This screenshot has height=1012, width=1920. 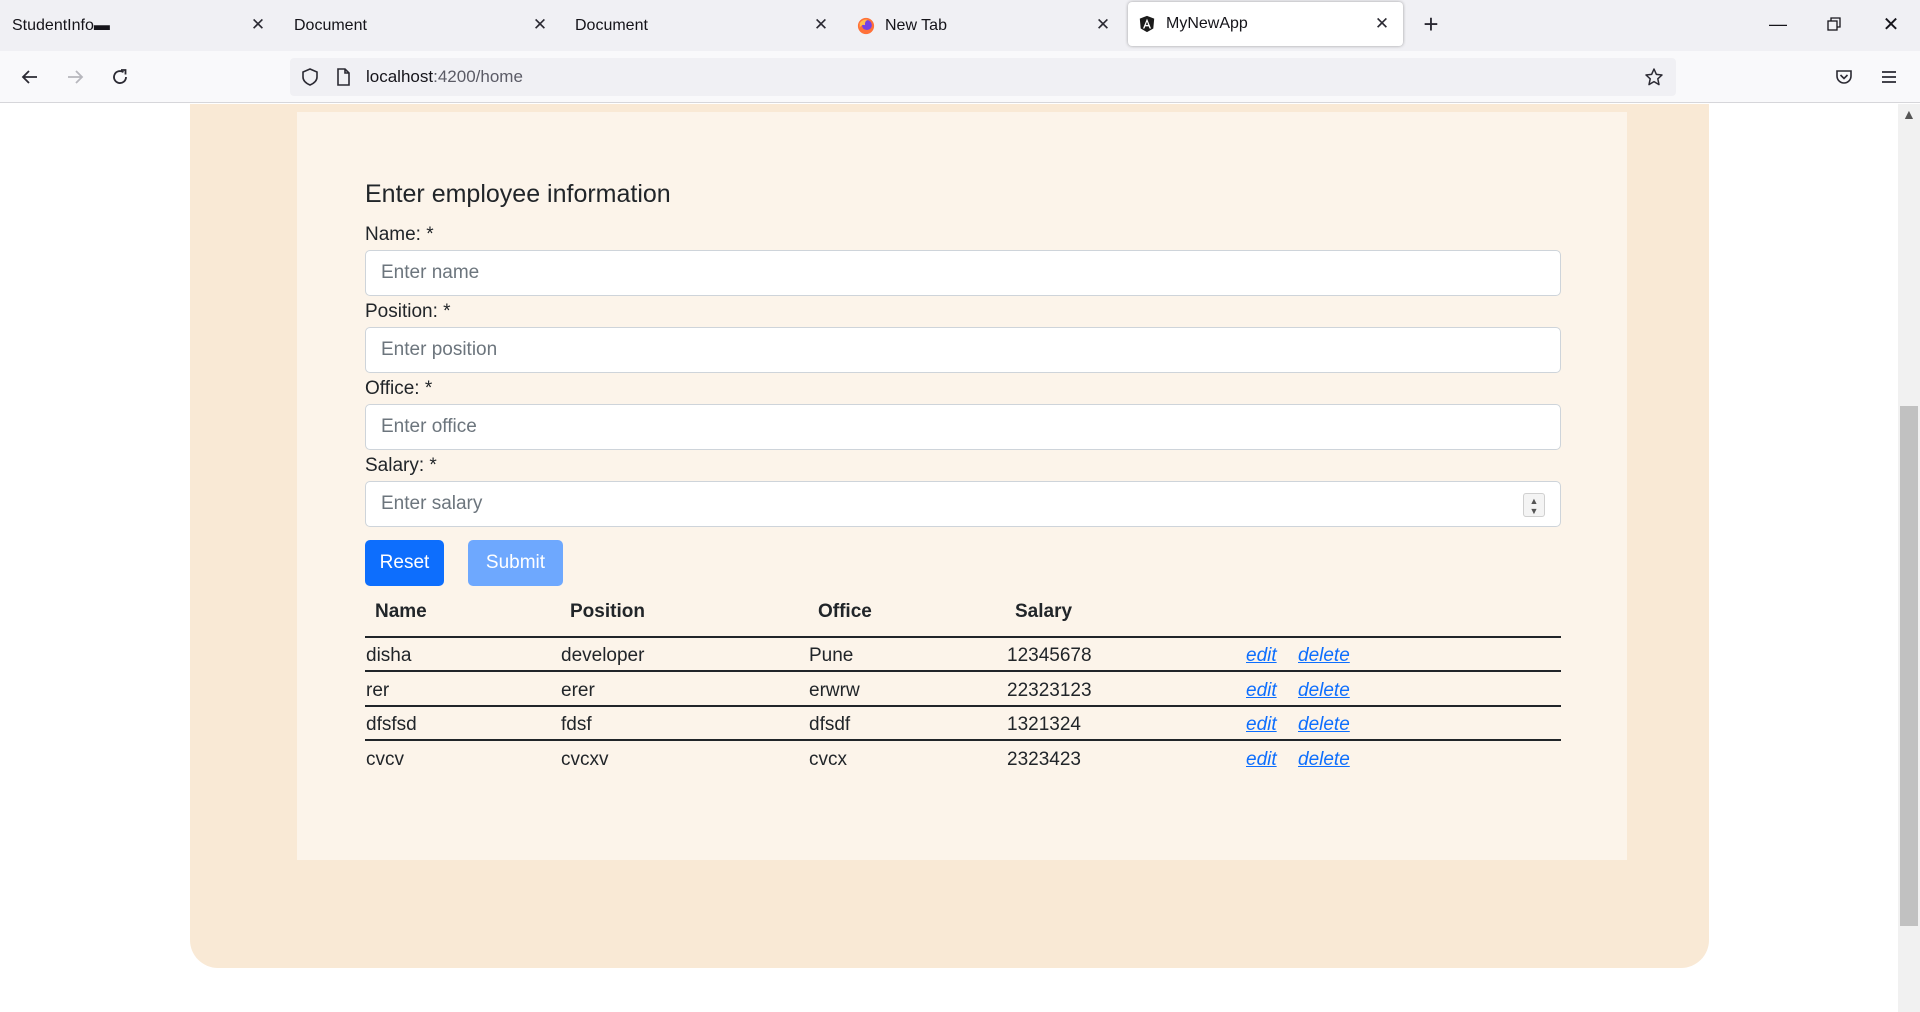 I want to click on cell-position: erer, so click(x=578, y=690).